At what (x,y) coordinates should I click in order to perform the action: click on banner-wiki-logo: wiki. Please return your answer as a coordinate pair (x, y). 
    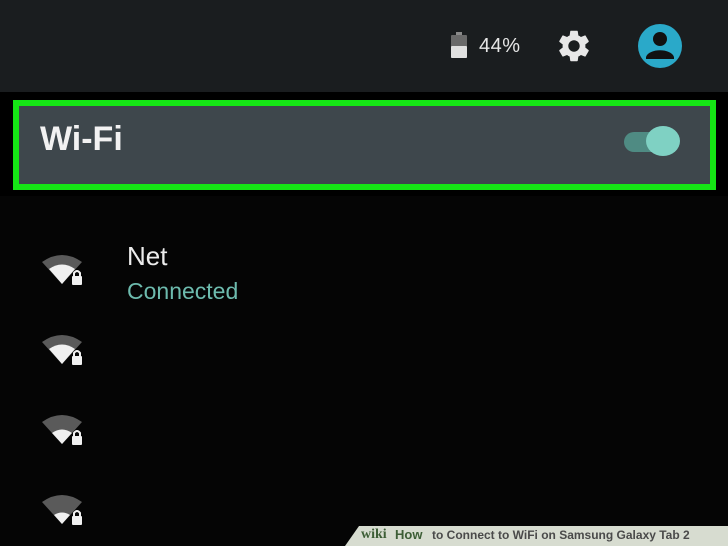
    Looking at the image, I should click on (374, 534).